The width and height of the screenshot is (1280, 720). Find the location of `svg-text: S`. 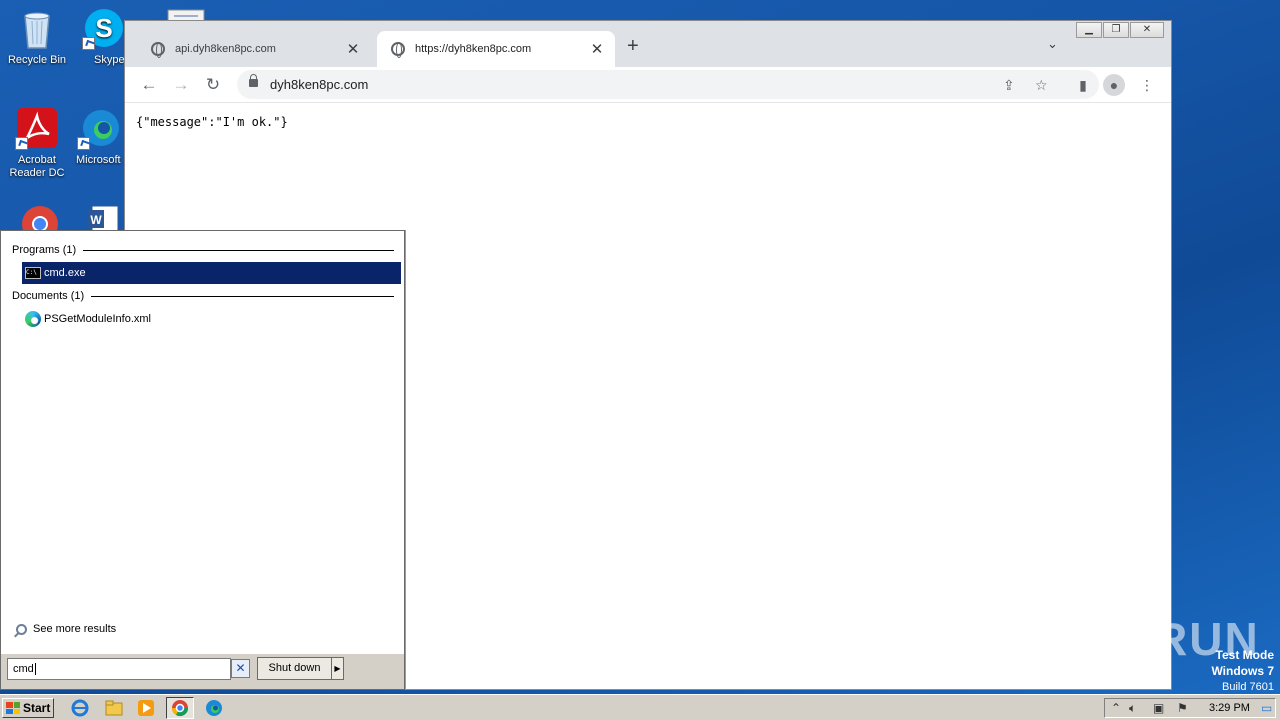

svg-text: S is located at coordinates (103, 28).